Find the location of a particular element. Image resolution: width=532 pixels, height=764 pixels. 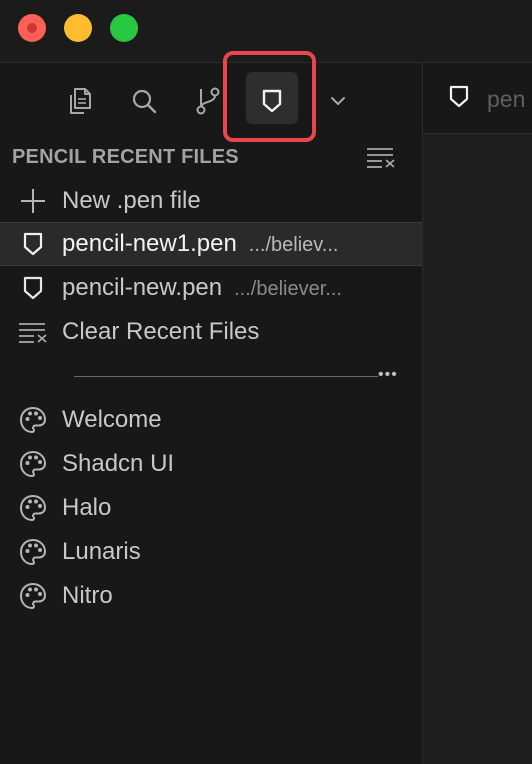

source-control-icon is located at coordinates (208, 101).